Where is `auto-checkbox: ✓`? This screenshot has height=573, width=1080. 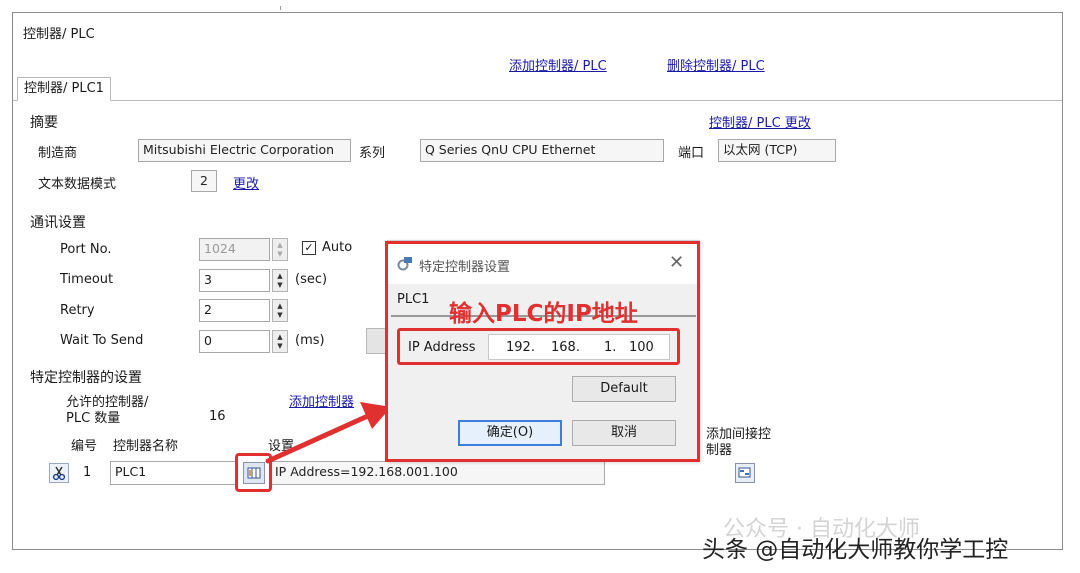
auto-checkbox: ✓ is located at coordinates (309, 248).